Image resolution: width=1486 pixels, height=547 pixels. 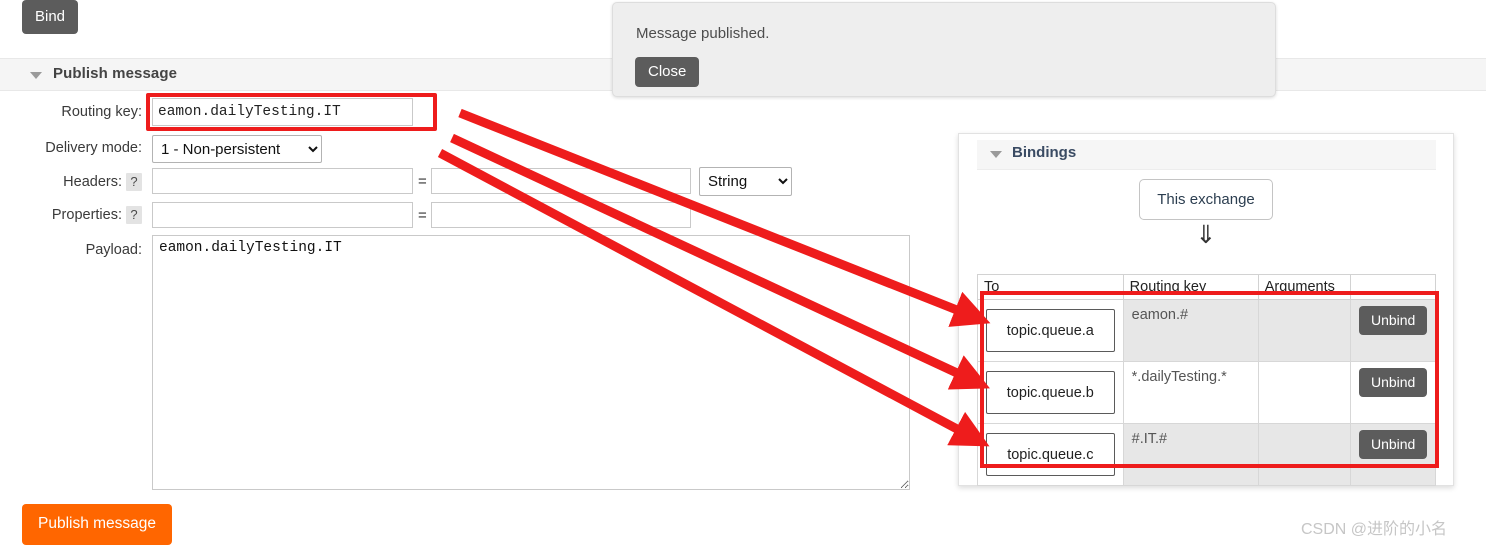 I want to click on table-row: topic.queue.c #.IT.# Unbind, so click(x=1206, y=454).